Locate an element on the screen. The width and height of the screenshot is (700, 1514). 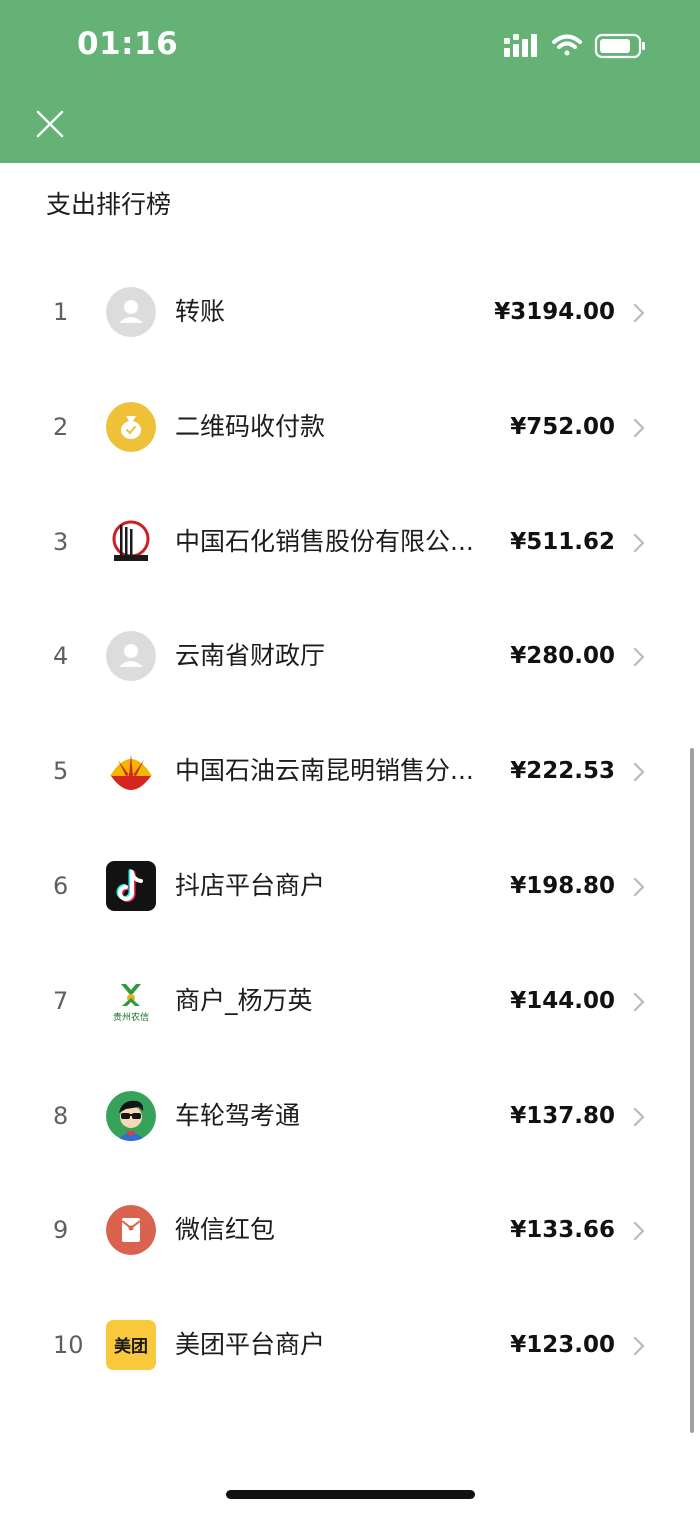
list-item: 9 微信红包 ¥133.66 is located at coordinates (350, 1230).